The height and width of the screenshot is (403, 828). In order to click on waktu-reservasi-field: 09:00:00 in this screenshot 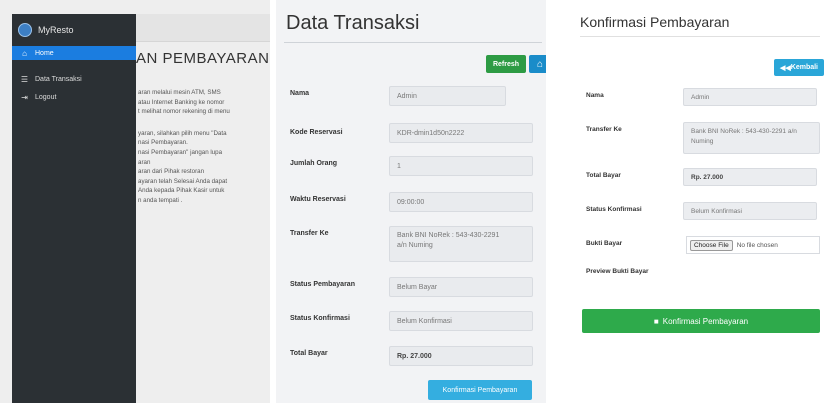, I will do `click(461, 202)`.